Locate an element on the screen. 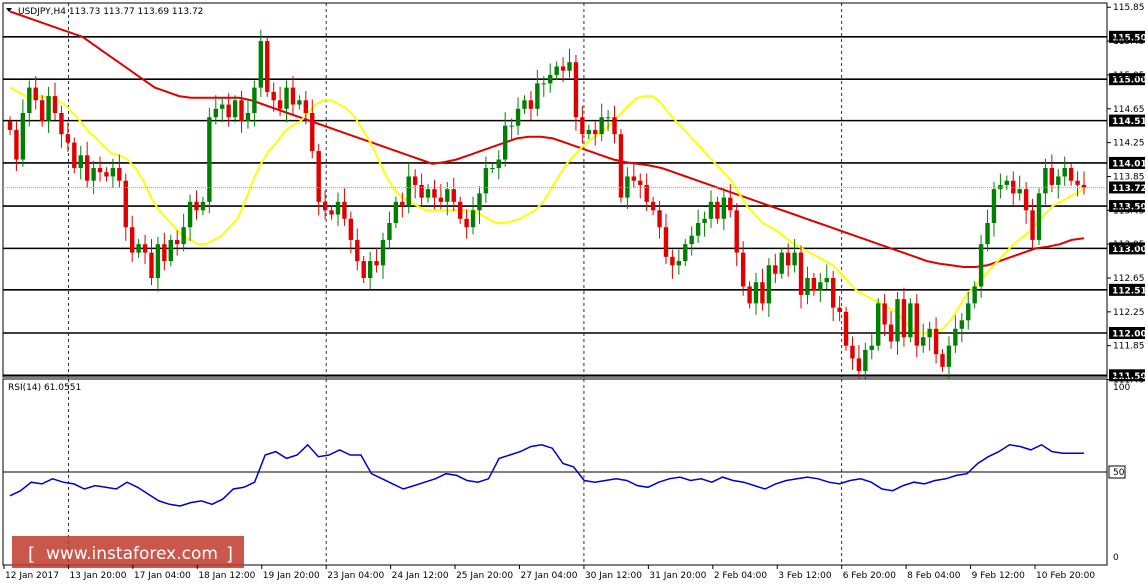  price-tick-label: 114.25 is located at coordinates (1129, 144).